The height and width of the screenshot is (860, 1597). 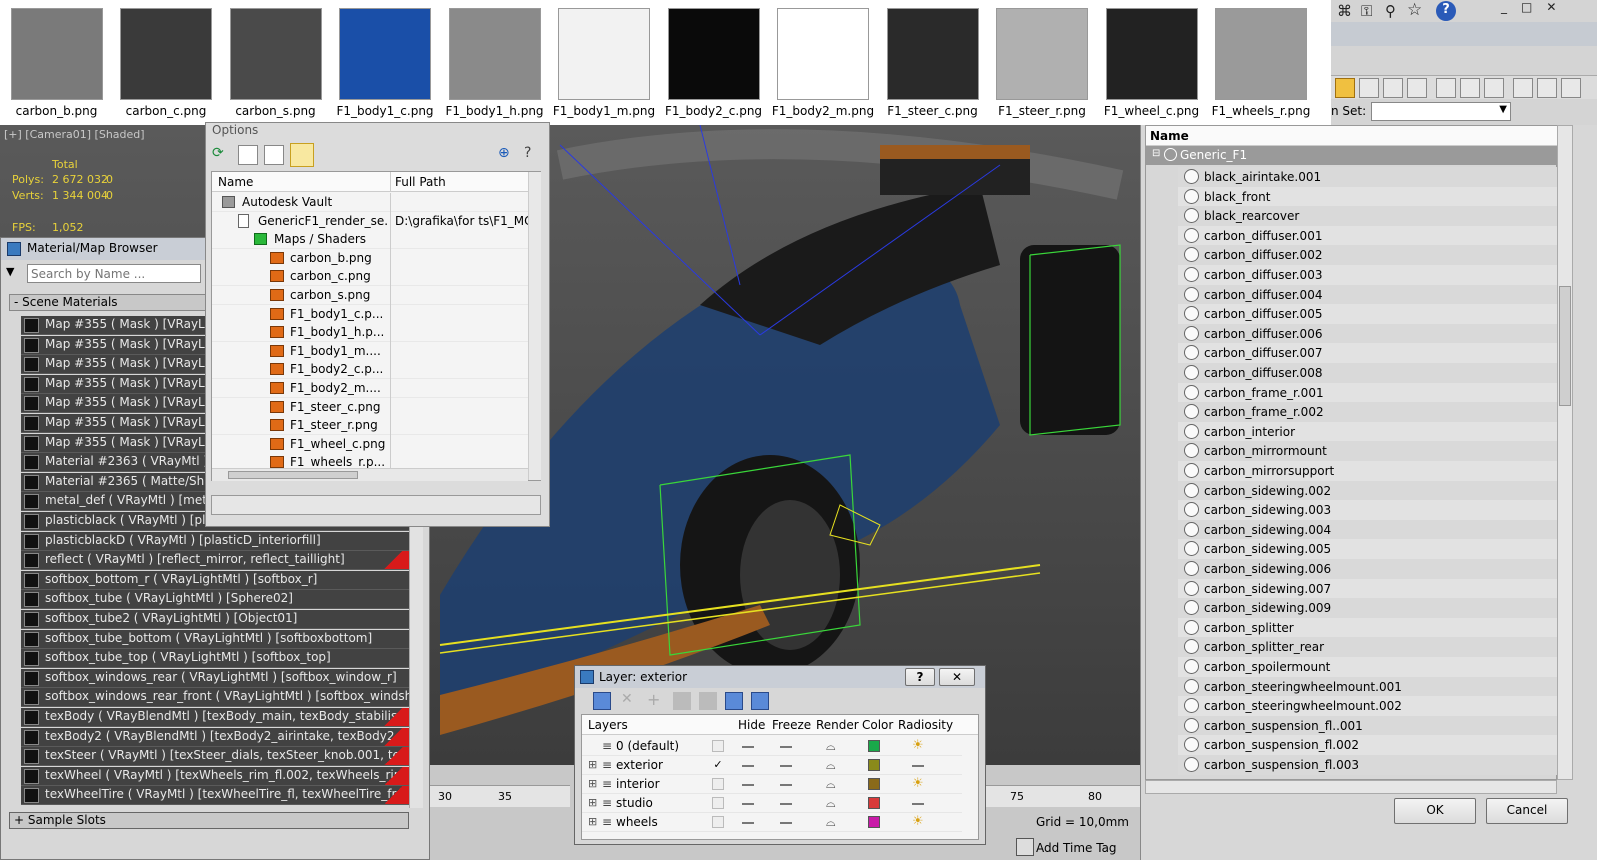 I want to click on texture-thumbnail: F1_body2_c.png, so click(x=713, y=63).